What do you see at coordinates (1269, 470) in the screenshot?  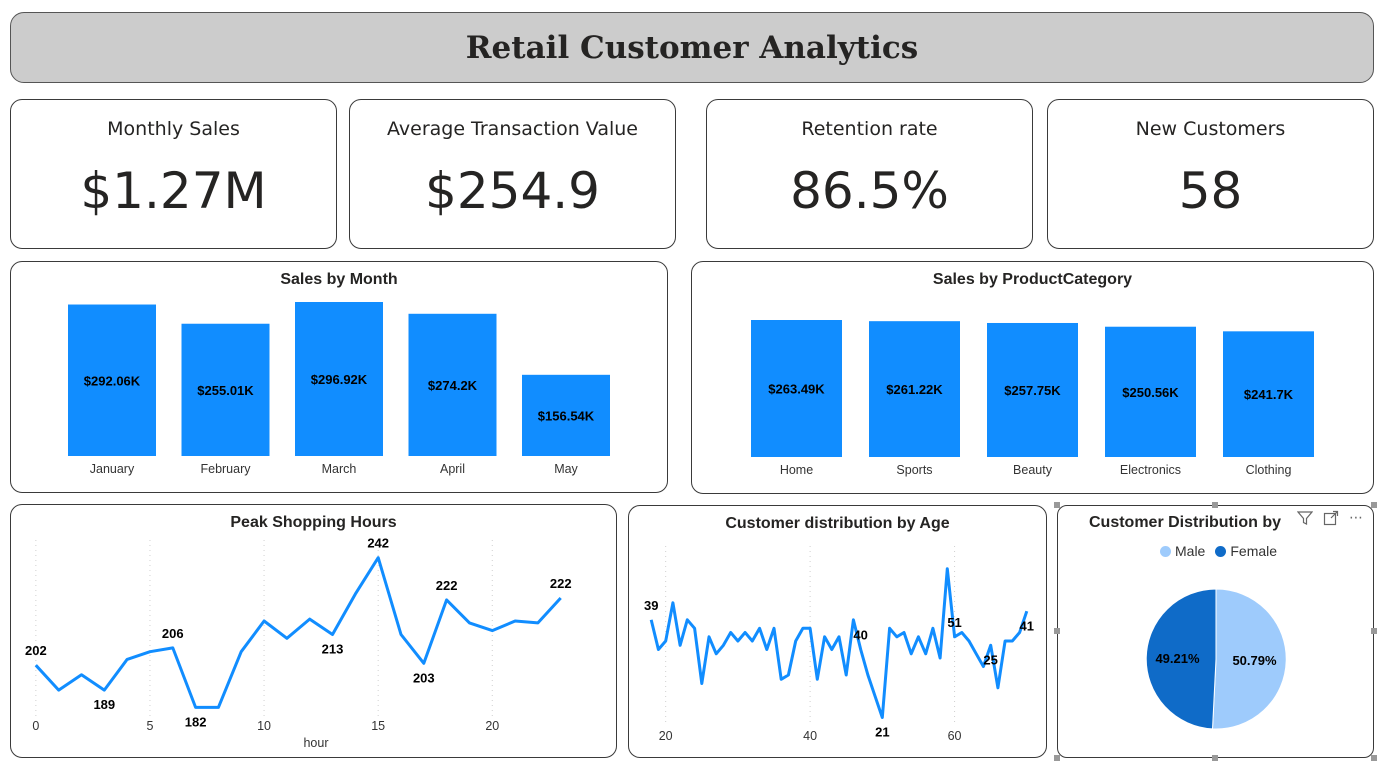 I see `x-tick-label: Clothing` at bounding box center [1269, 470].